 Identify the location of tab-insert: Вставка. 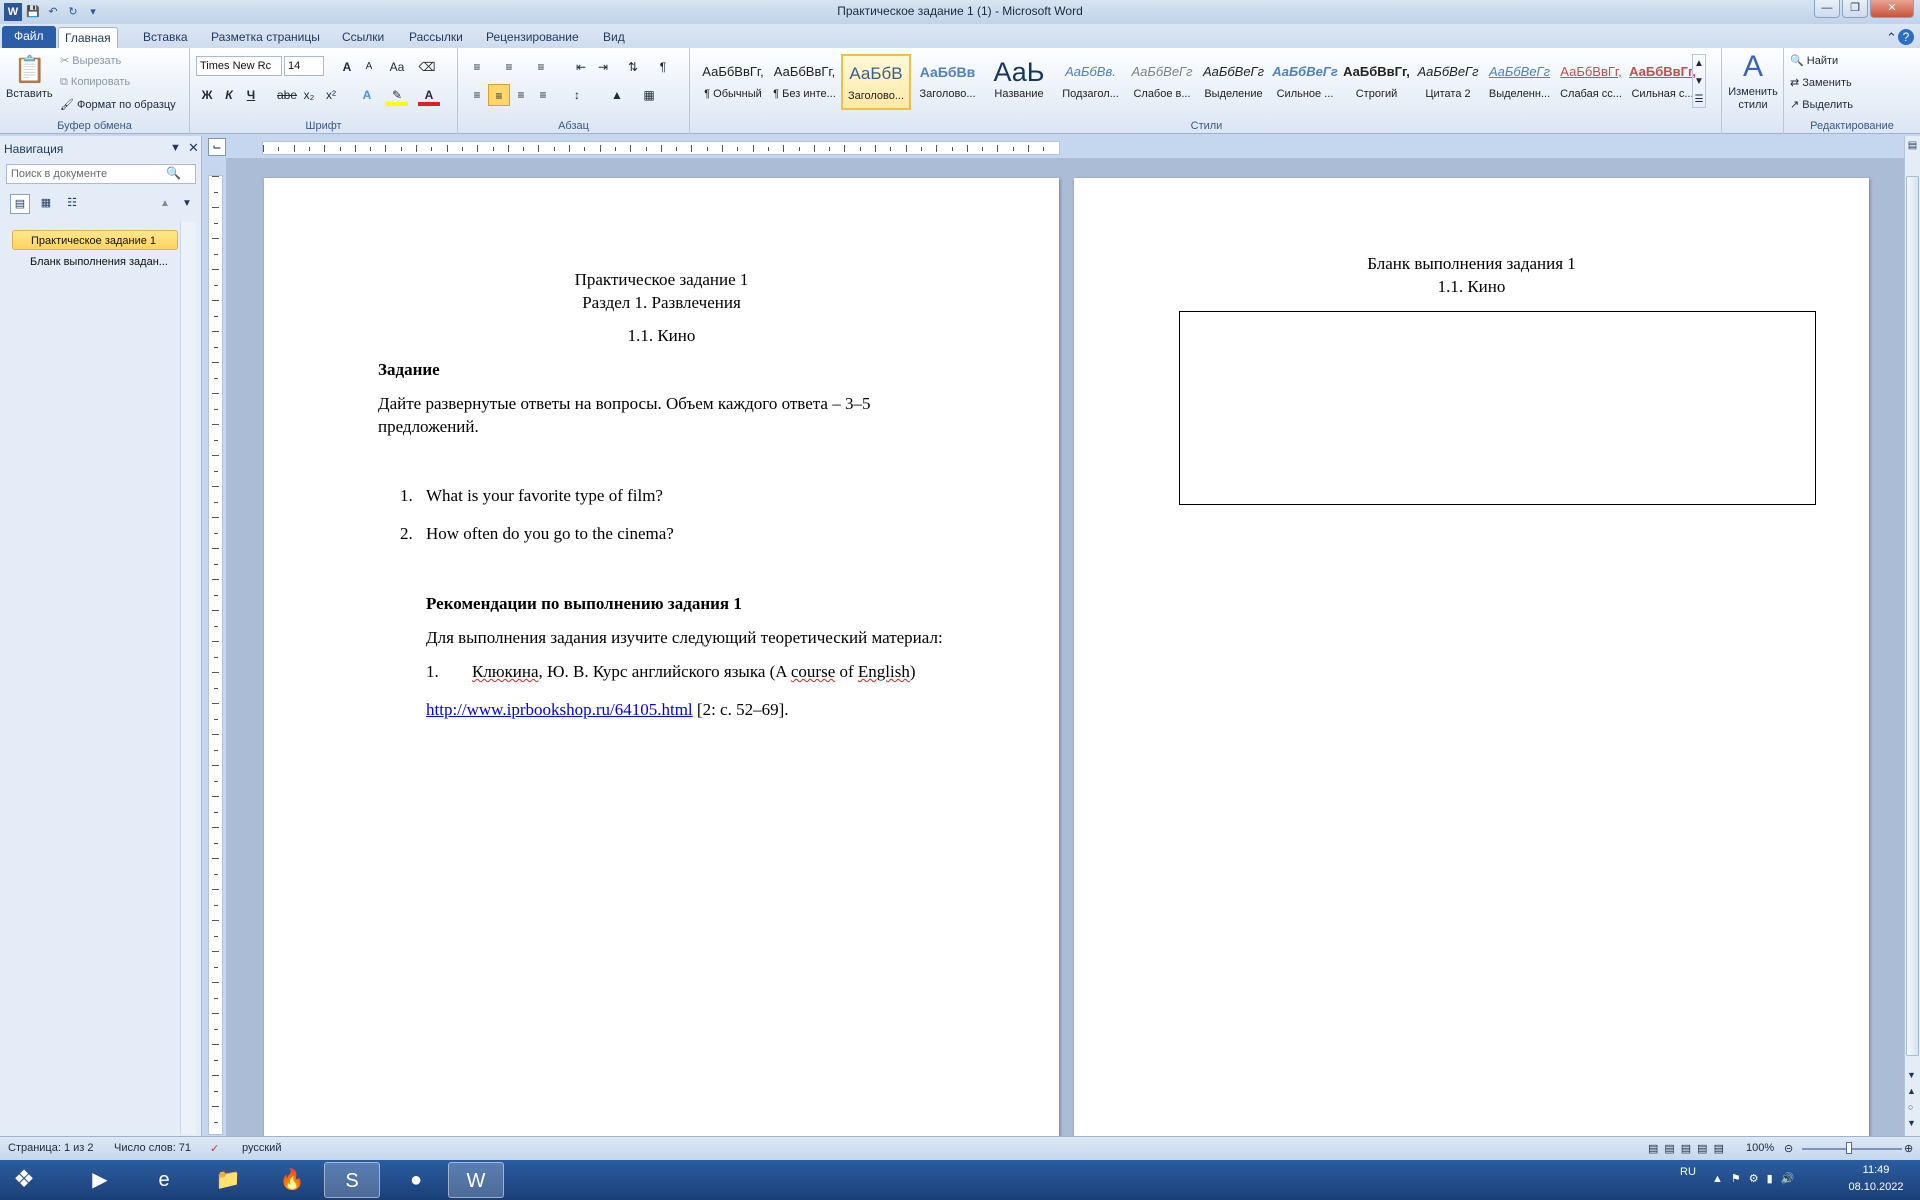
(165, 37).